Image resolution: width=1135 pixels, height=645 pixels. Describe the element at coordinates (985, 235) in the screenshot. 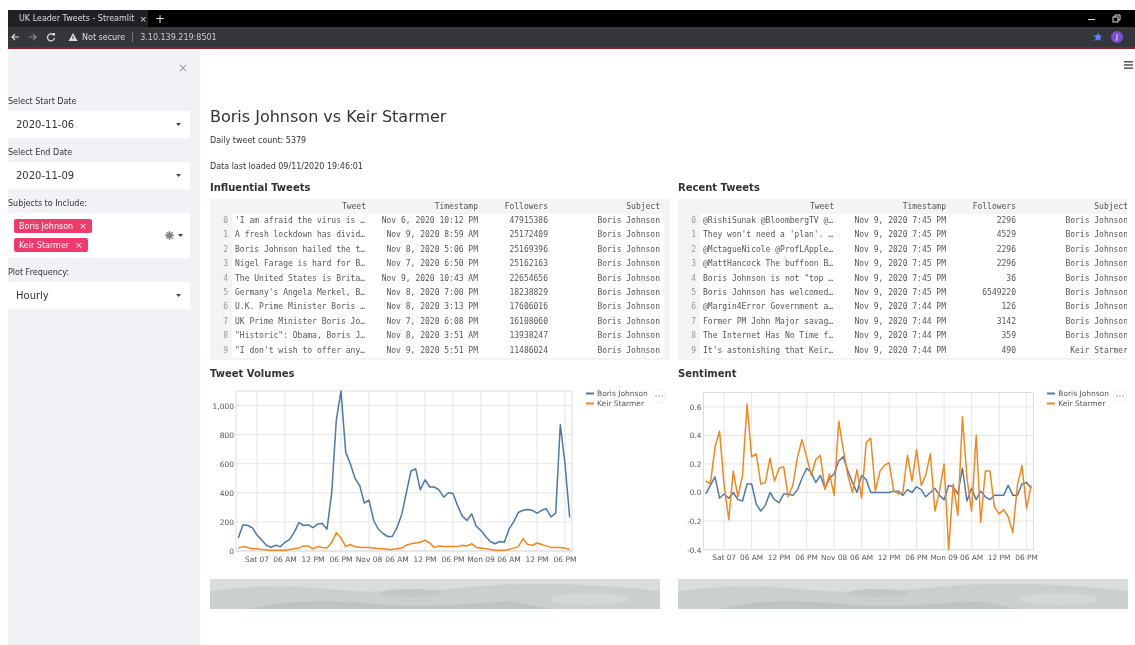

I see `table-cell: 4529` at that location.